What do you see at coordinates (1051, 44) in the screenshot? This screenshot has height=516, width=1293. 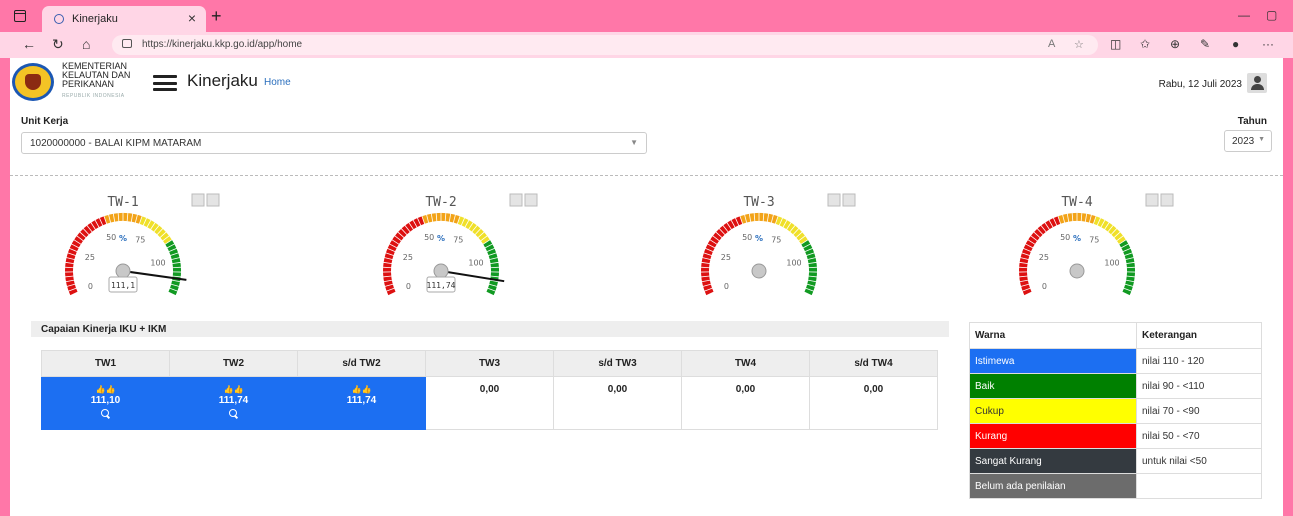 I see `read-aloud-icon: A` at bounding box center [1051, 44].